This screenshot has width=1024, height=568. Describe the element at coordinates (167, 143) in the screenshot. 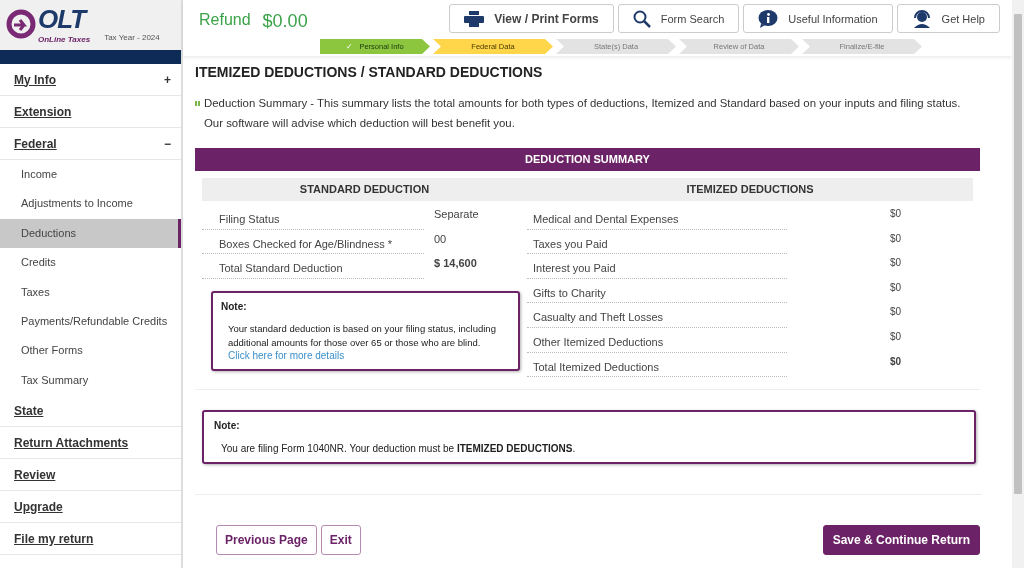

I see `toggle-icon: −` at that location.